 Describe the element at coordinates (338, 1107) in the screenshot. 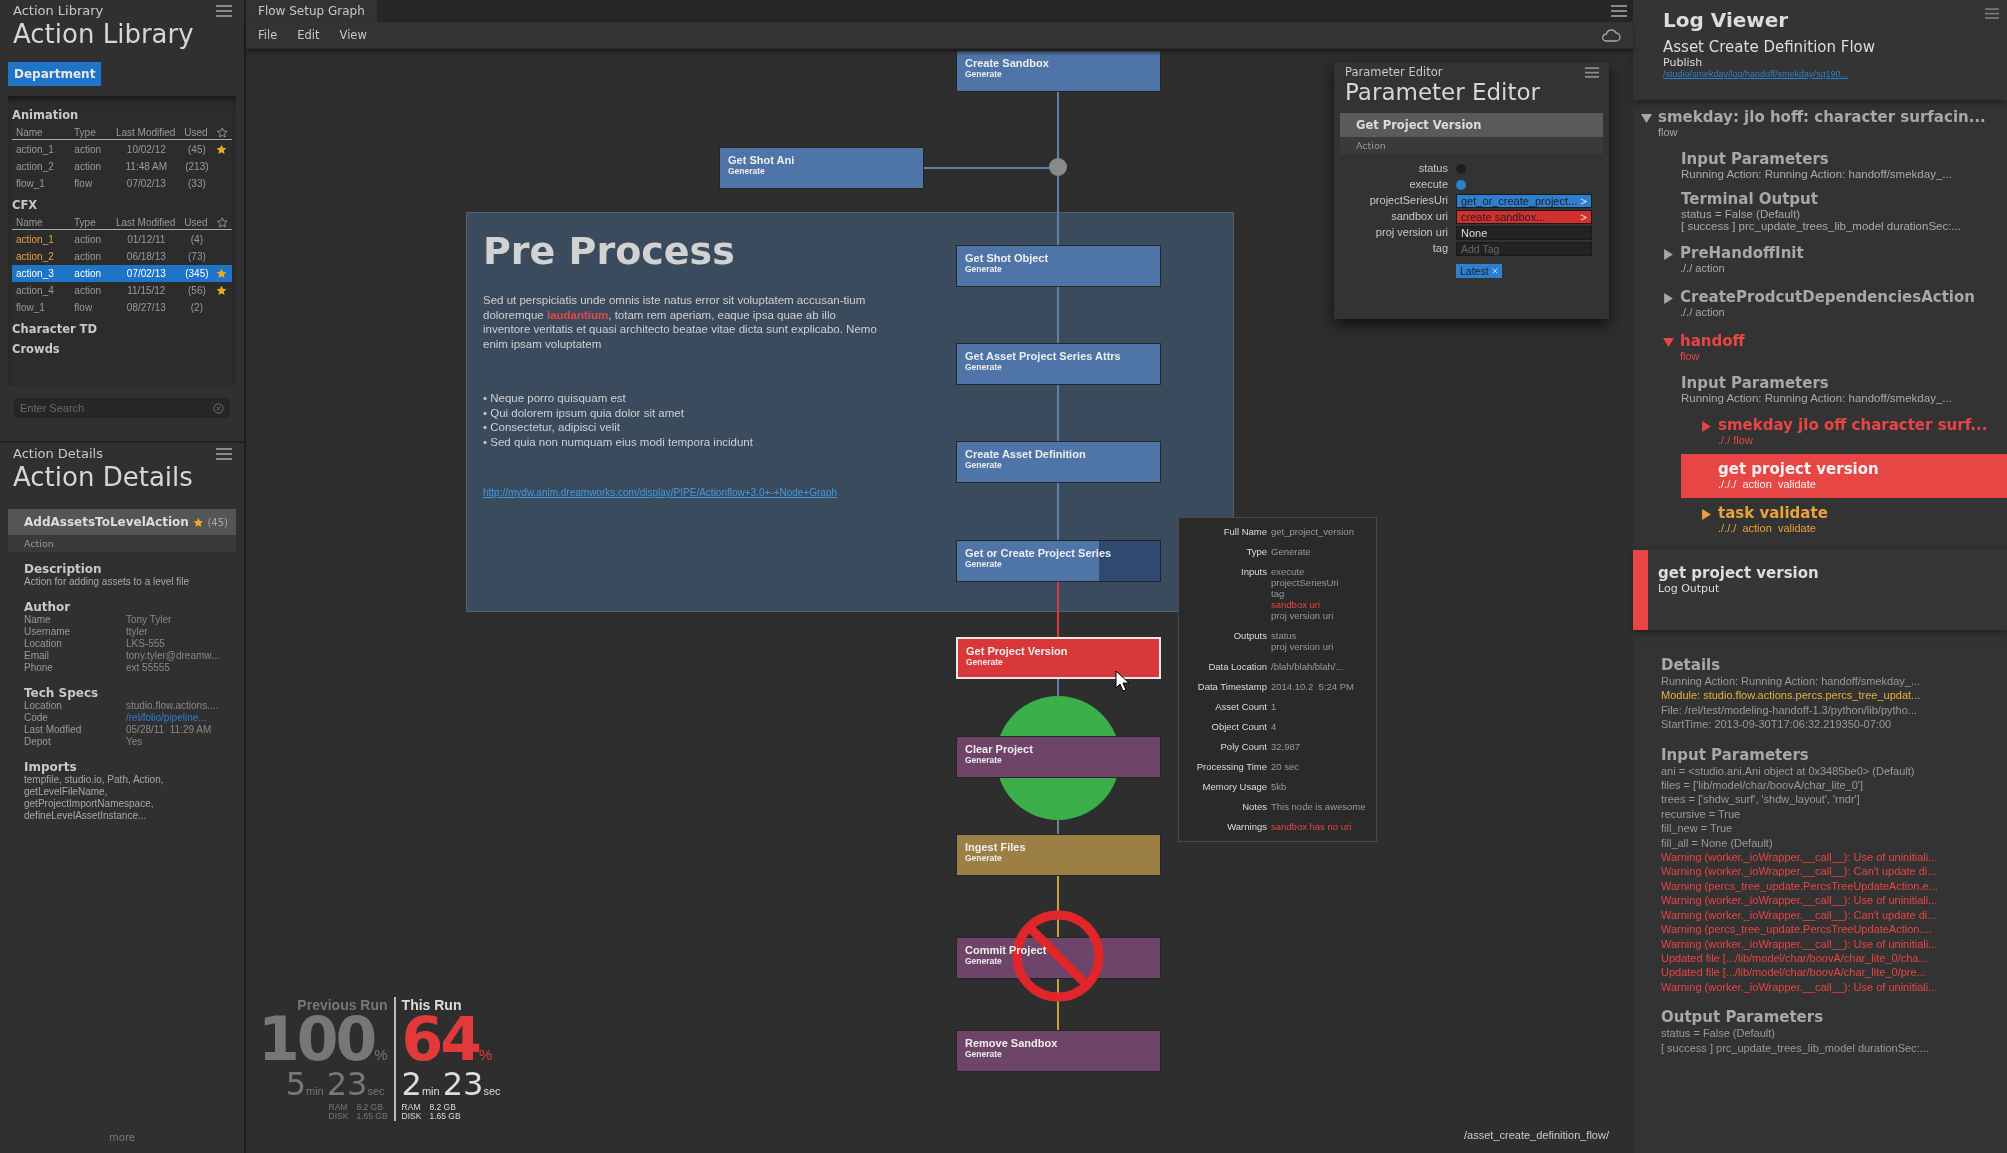

I see `resource-label: RAM` at that location.